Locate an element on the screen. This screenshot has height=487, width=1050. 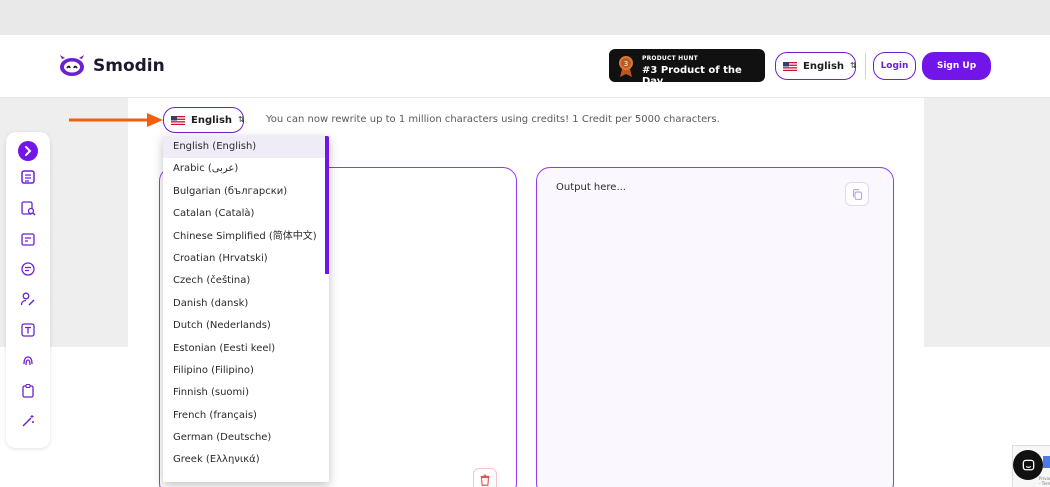
copy-output-button is located at coordinates (857, 194).